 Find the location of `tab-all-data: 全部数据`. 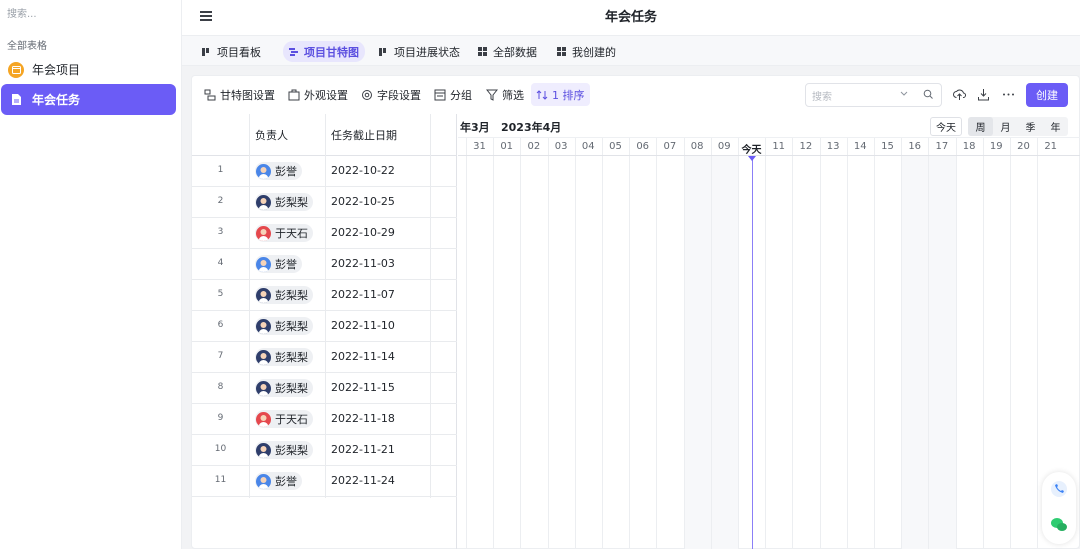

tab-all-data: 全部数据 is located at coordinates (507, 51).